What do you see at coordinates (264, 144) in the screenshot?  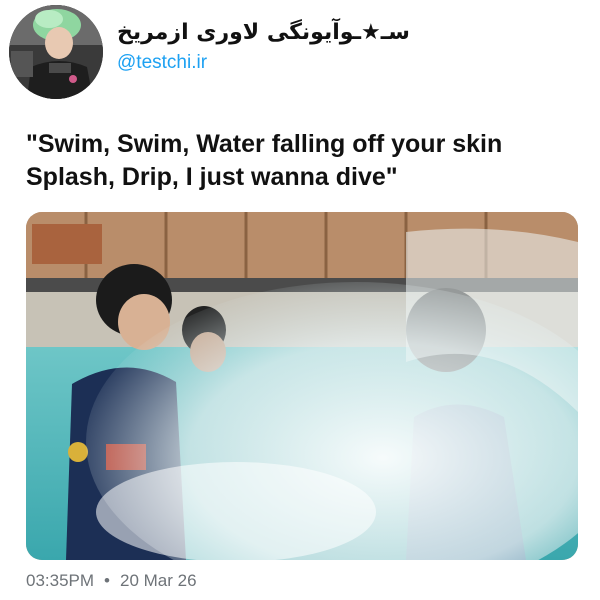 I see `tweet-text-line-1: "Swim, Swim, Water falling off your skin` at bounding box center [264, 144].